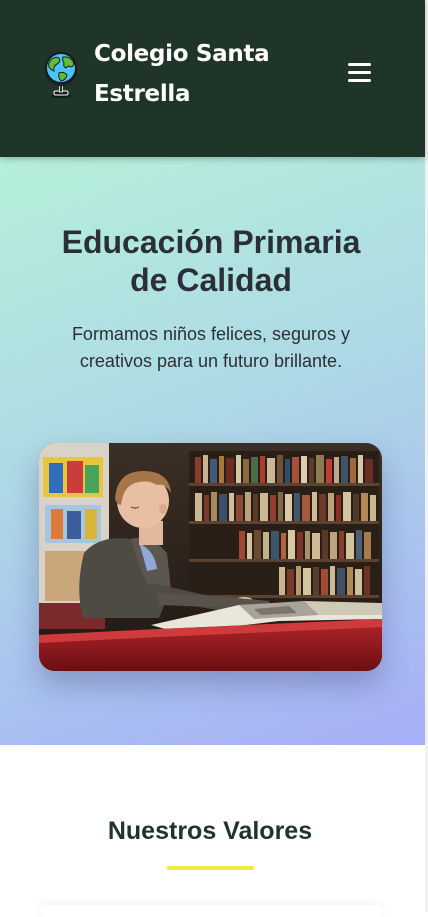 The height and width of the screenshot is (917, 428). What do you see at coordinates (211, 261) in the screenshot?
I see `hero-title: Educación Primaria de Calidad` at bounding box center [211, 261].